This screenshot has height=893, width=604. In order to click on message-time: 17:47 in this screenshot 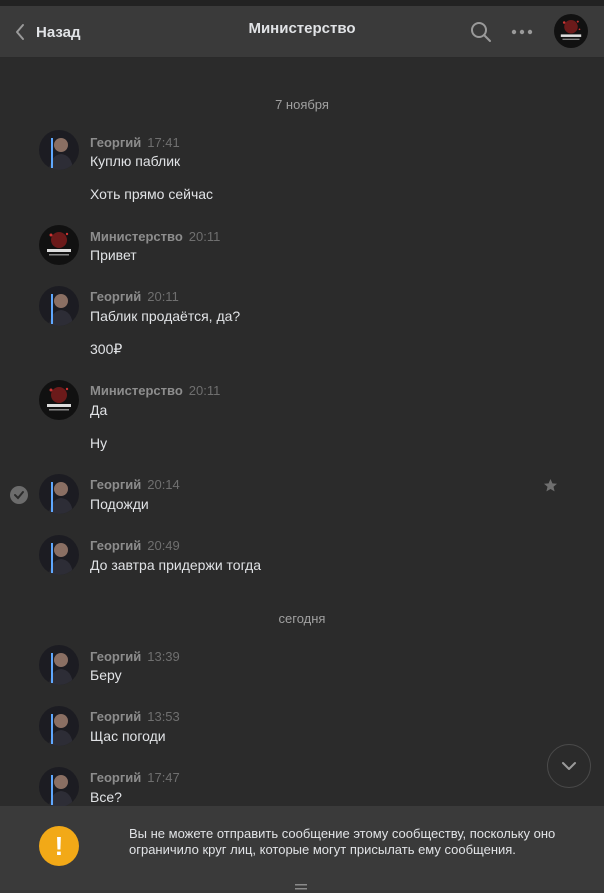, I will do `click(163, 777)`.